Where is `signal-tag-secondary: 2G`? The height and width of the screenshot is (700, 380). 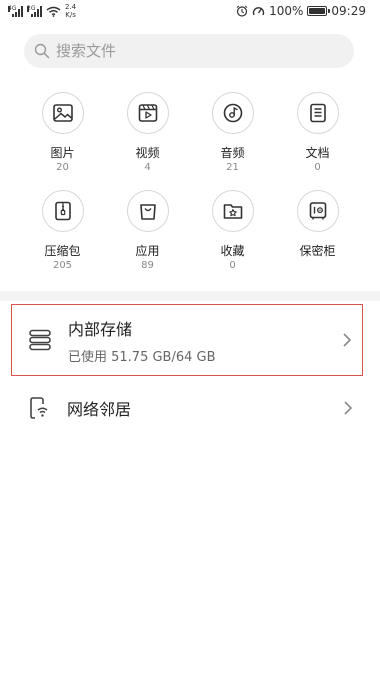 signal-tag-secondary: 2G is located at coordinates (31, 8).